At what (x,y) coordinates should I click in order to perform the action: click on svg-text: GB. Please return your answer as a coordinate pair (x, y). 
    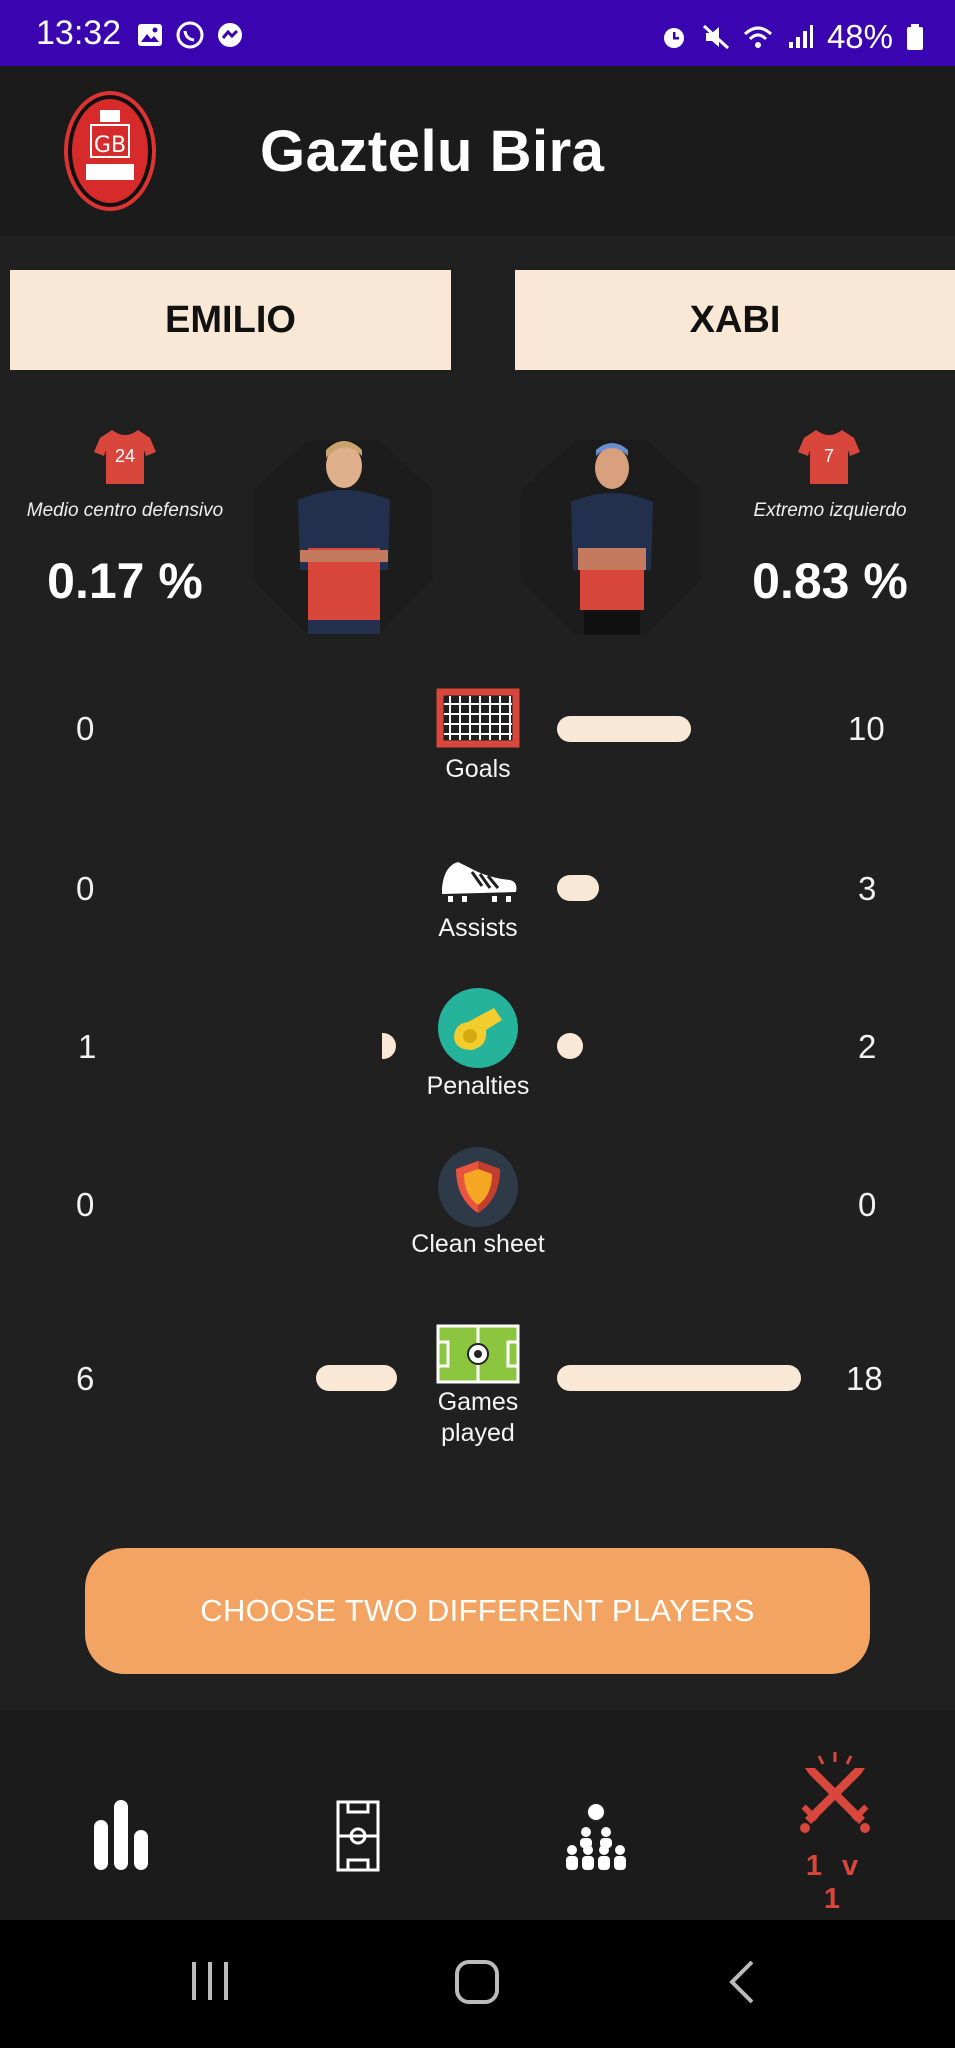
    Looking at the image, I should click on (110, 145).